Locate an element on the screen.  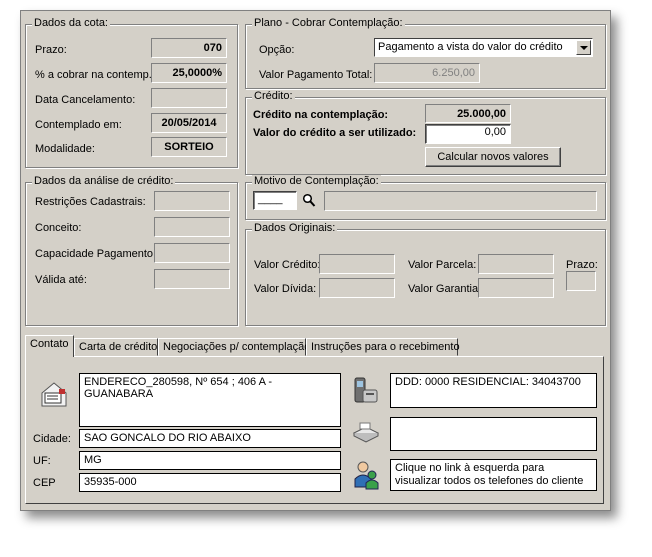
modalidade-label: Modalidade: is located at coordinates (65, 149).